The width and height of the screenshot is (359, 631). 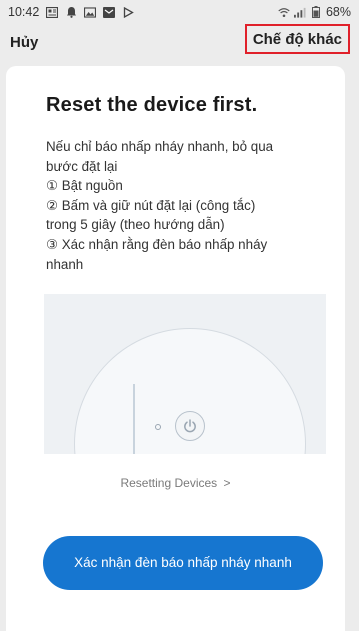 I want to click on play-icon, so click(x=128, y=12).